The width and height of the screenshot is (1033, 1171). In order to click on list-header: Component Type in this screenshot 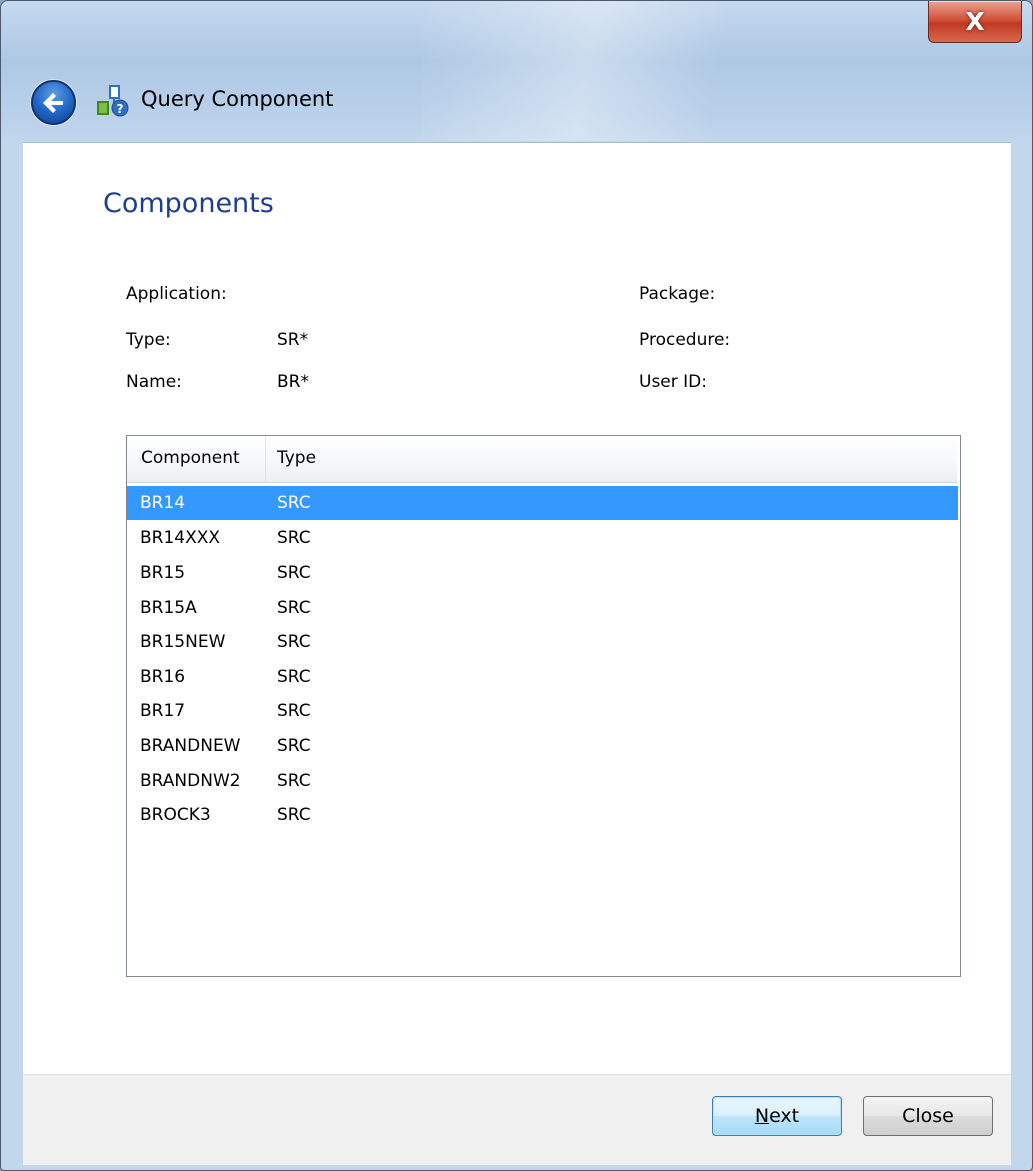, I will do `click(542, 459)`.